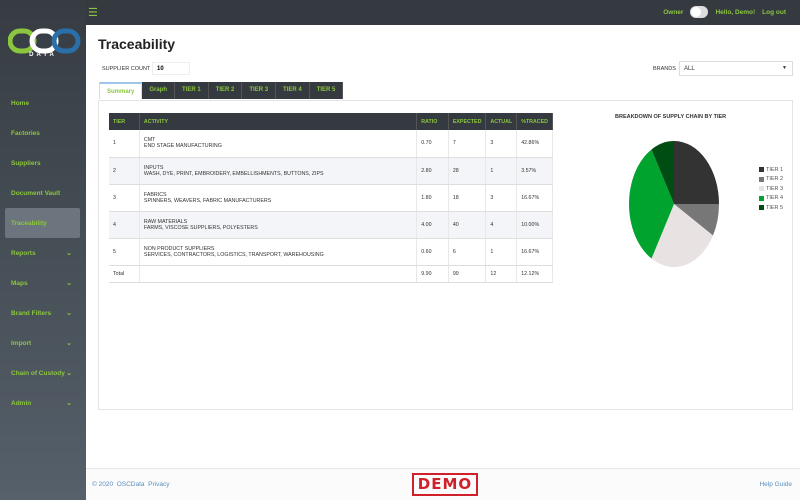  I want to click on owner-label: Owner, so click(673, 12).